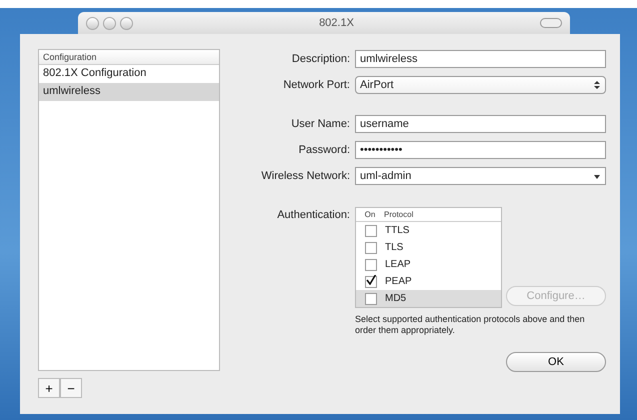  What do you see at coordinates (129, 92) in the screenshot?
I see `list-item: umlwireless` at bounding box center [129, 92].